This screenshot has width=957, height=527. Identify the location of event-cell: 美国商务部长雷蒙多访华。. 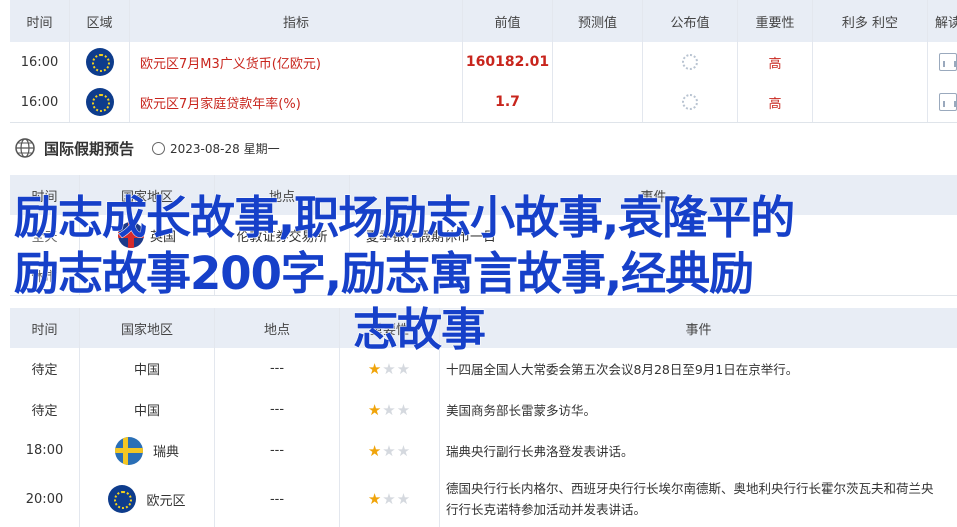
(521, 410).